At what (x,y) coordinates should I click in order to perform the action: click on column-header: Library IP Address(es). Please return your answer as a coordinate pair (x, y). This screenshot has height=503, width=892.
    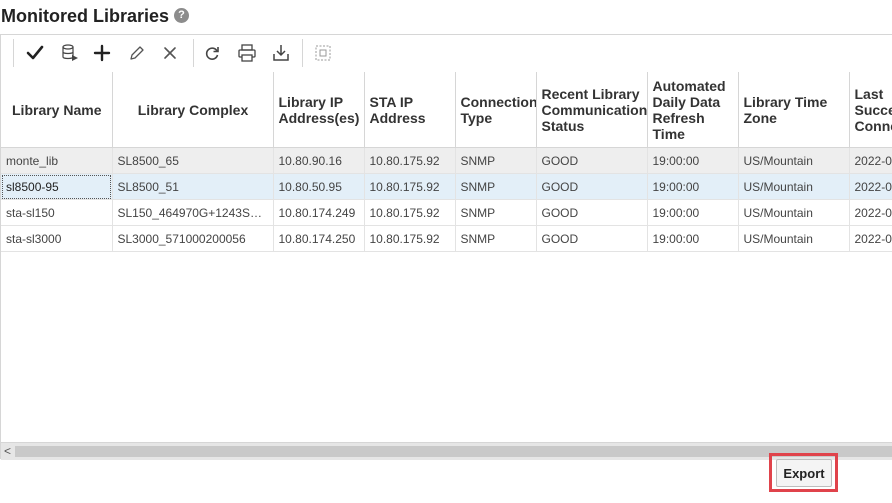
    Looking at the image, I should click on (319, 110).